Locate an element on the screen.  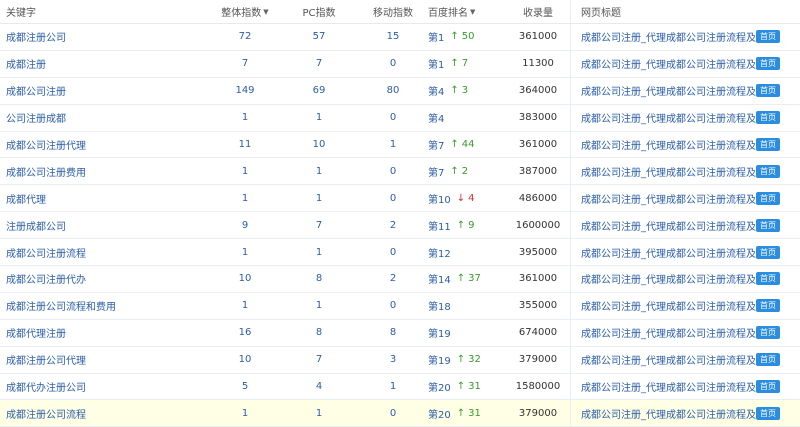
keyword-link: 成都注册 is located at coordinates (26, 63).